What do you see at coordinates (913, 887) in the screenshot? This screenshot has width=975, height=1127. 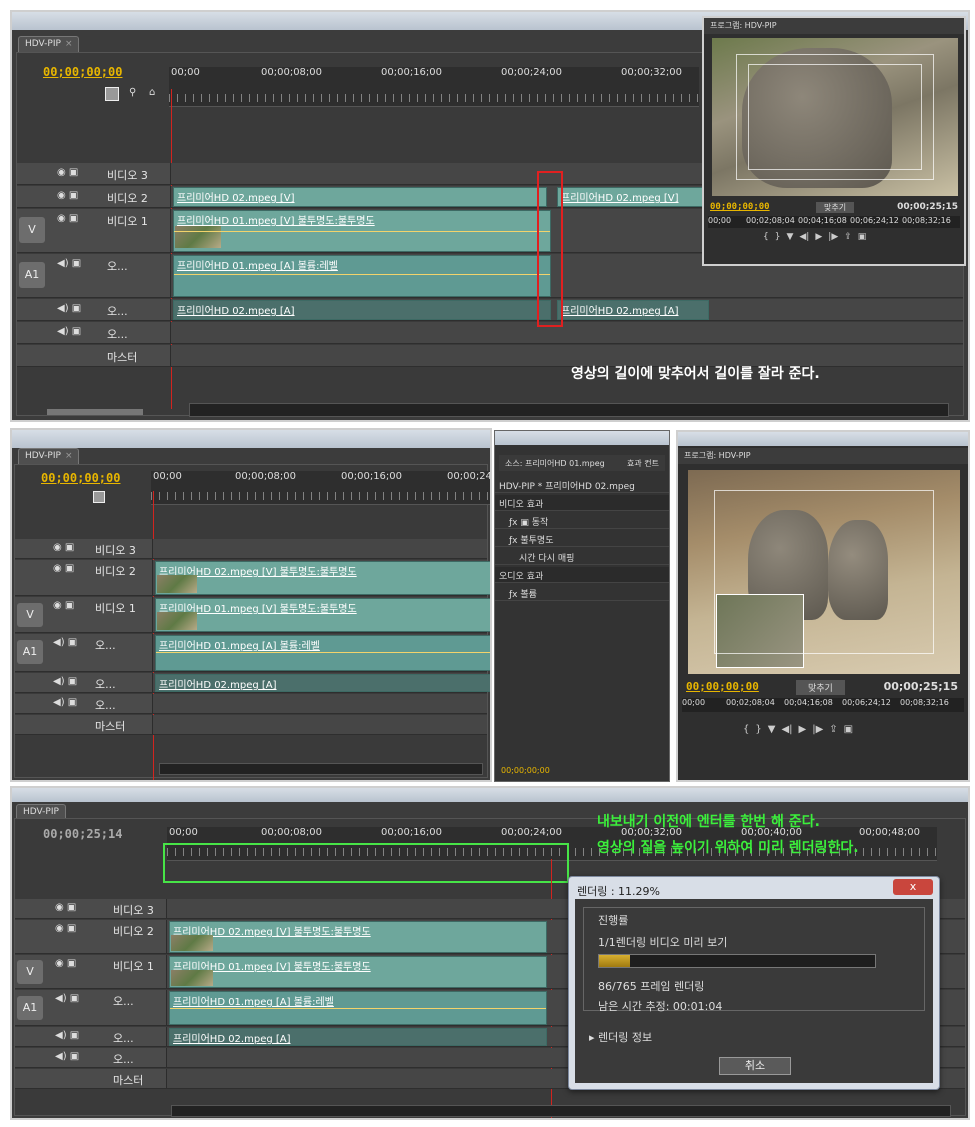 I see `dialog-close-button: x` at bounding box center [913, 887].